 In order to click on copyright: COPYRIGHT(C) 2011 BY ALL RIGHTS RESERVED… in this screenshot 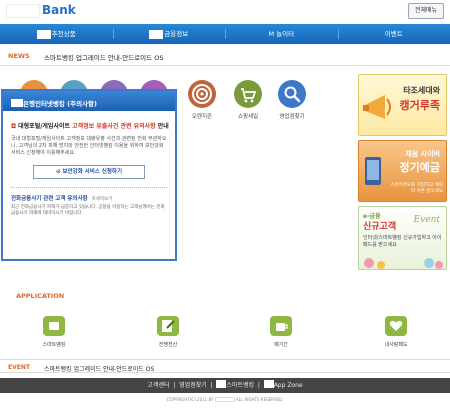, I will do `click(225, 399)`.